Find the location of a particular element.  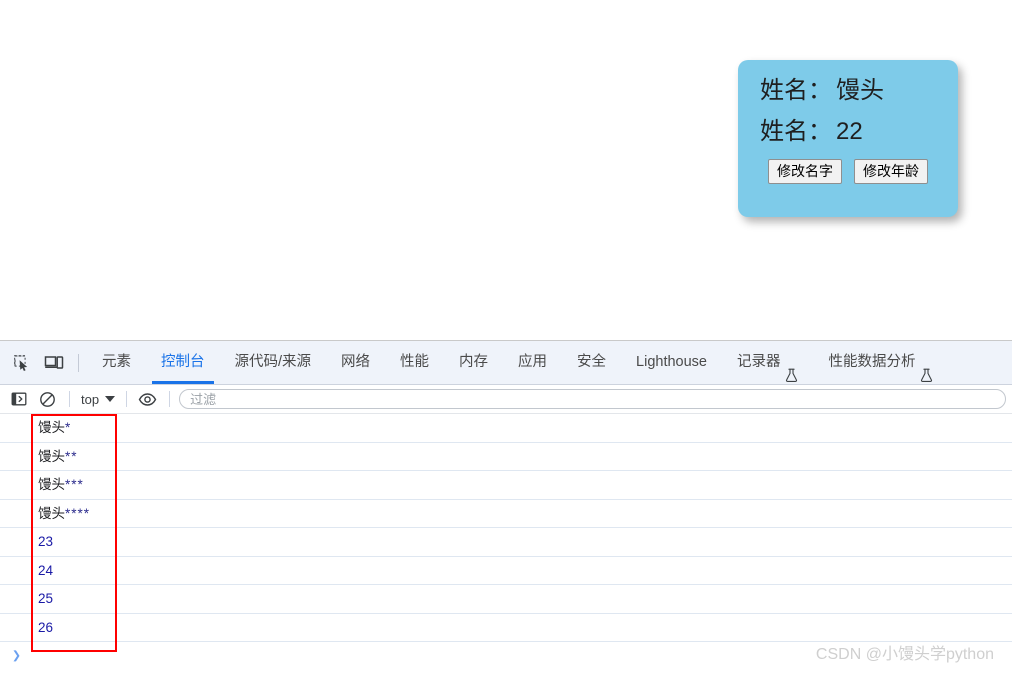

tab-label: 性能数据分析 is located at coordinates (872, 362).